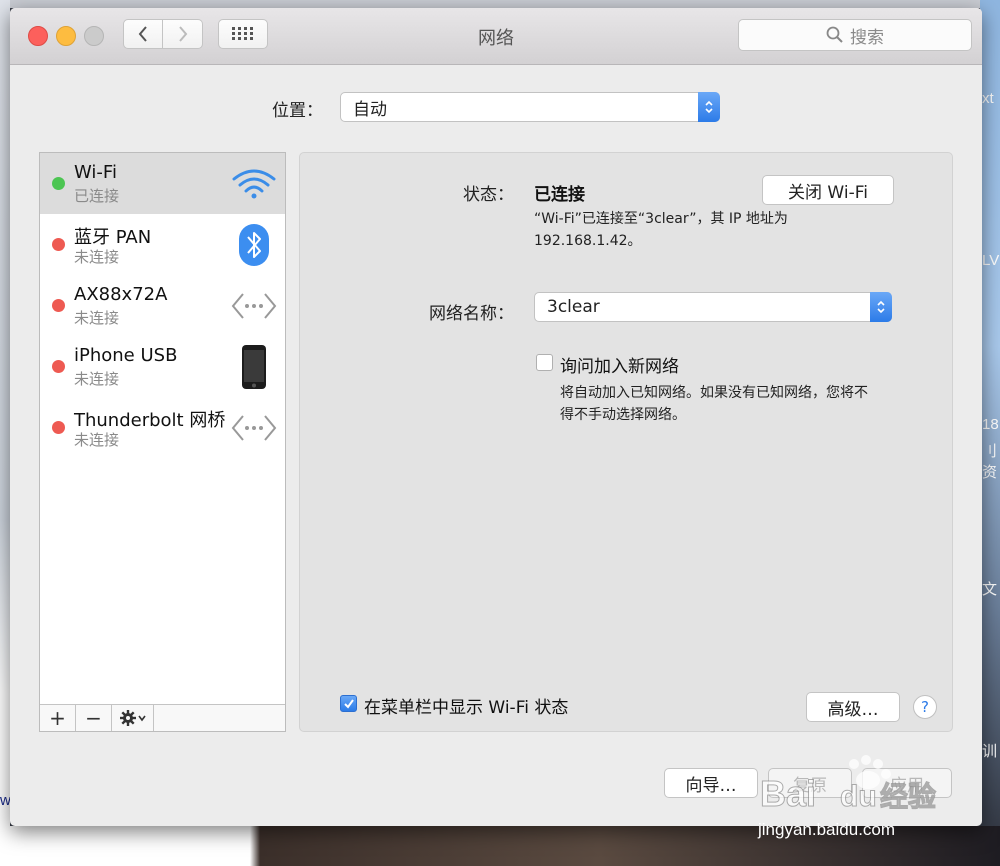 Image resolution: width=1000 pixels, height=866 pixels. I want to click on network-name-popup: 3clear, so click(713, 307).